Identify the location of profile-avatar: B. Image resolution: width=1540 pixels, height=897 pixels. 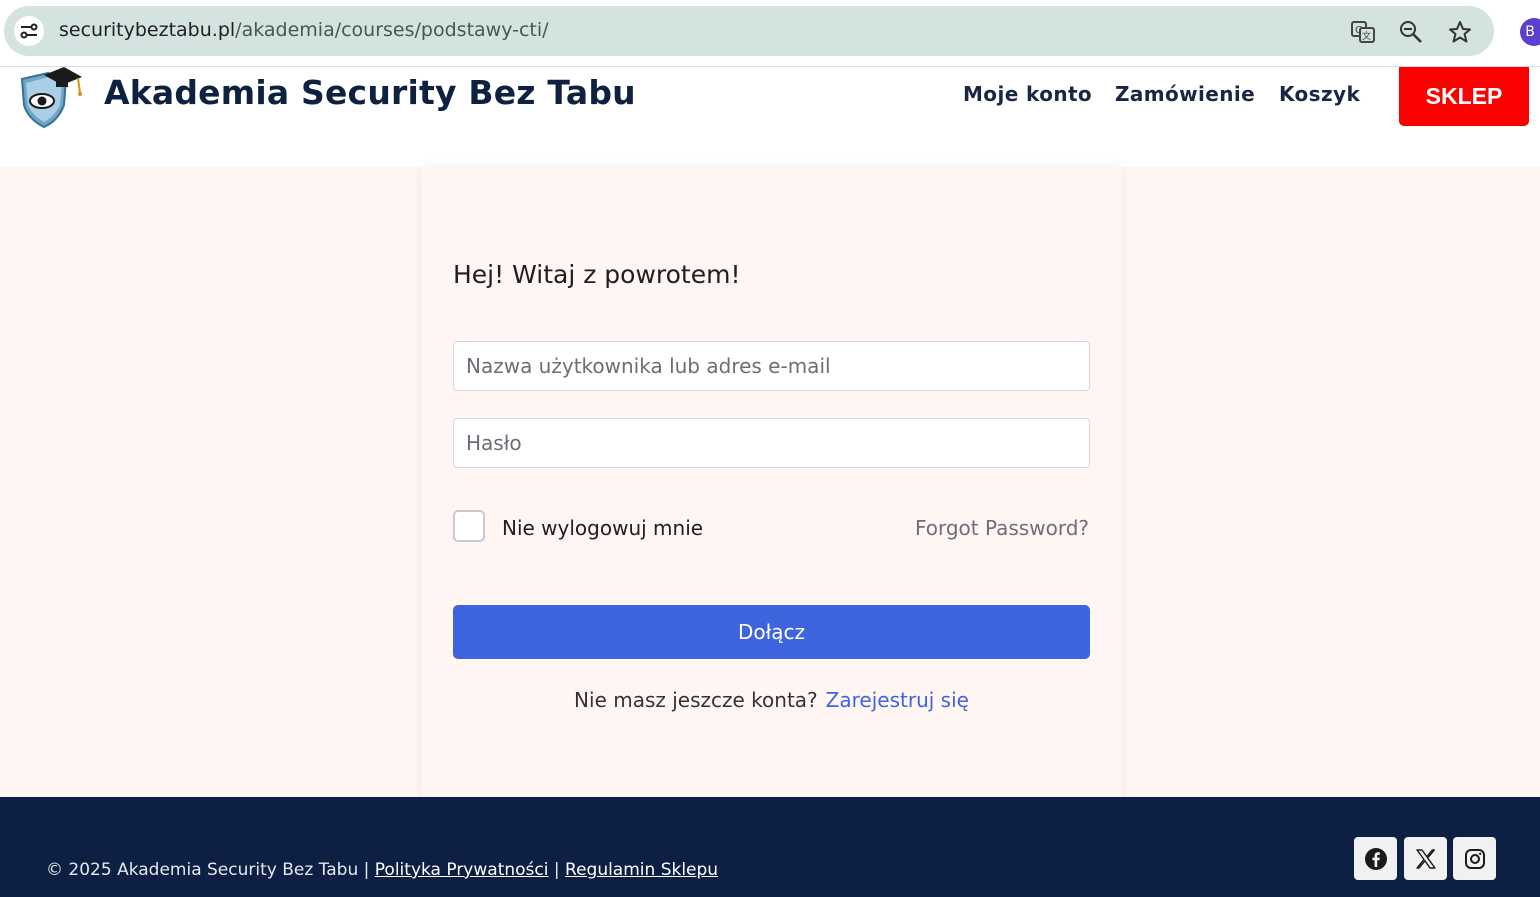
(1530, 32).